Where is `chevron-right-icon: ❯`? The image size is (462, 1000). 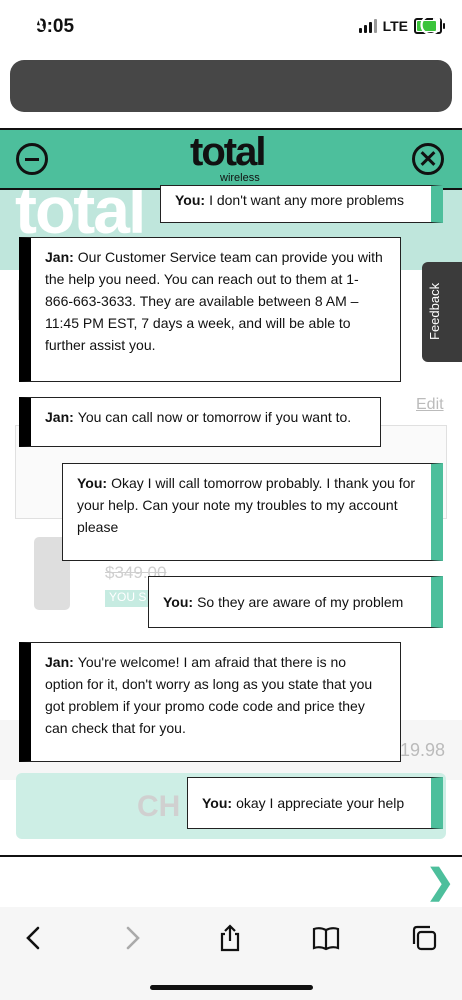 chevron-right-icon: ❯ is located at coordinates (440, 882).